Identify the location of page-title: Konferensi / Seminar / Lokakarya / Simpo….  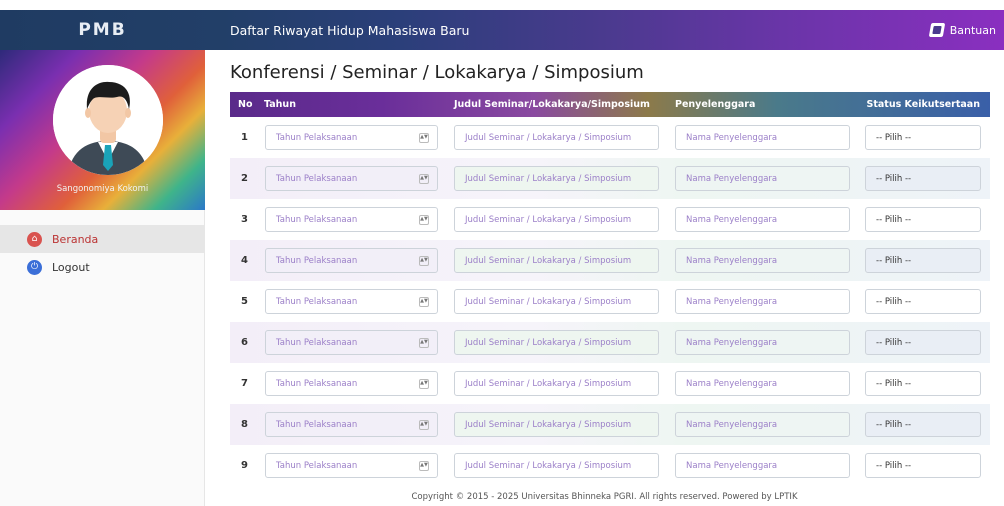
(437, 72).